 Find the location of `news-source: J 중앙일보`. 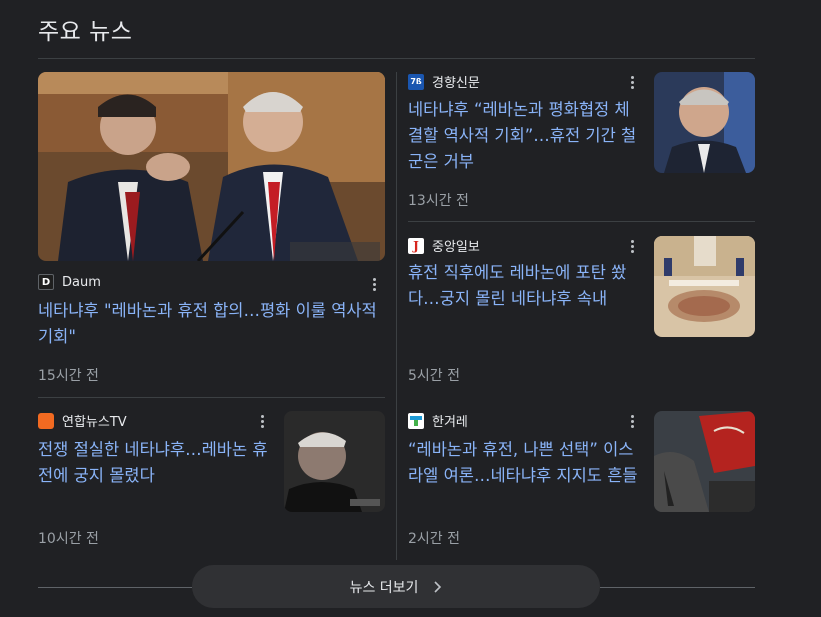

news-source: J 중앙일보 is located at coordinates (444, 245).